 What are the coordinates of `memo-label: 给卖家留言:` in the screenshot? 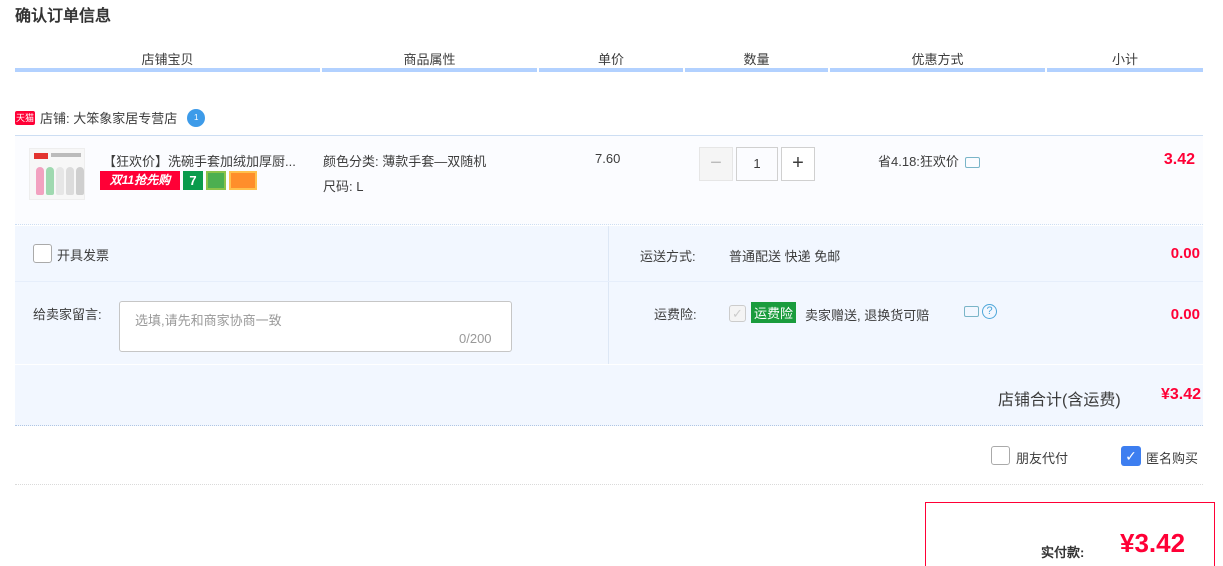 It's located at (67, 314).